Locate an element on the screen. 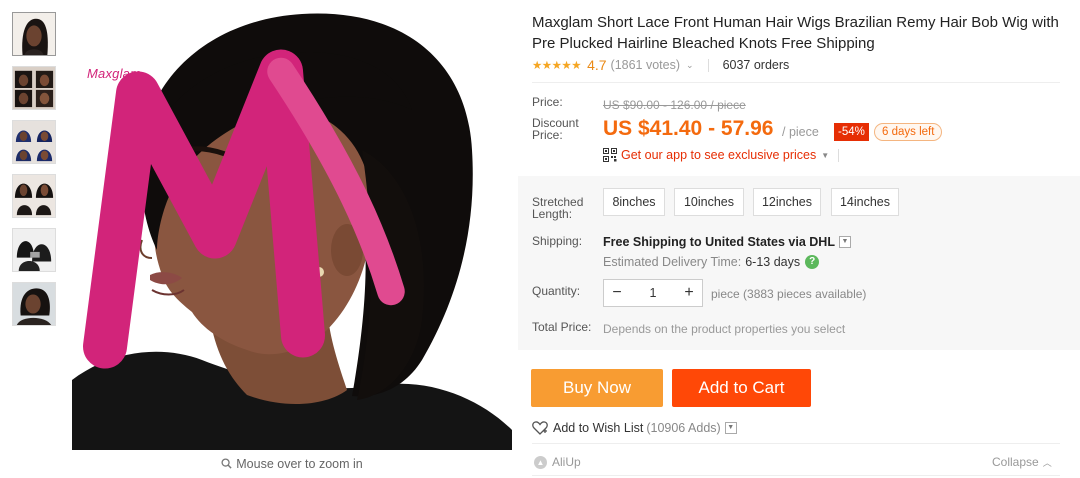 The image size is (1080, 478). length-option-12inches: 12inches is located at coordinates (787, 202).